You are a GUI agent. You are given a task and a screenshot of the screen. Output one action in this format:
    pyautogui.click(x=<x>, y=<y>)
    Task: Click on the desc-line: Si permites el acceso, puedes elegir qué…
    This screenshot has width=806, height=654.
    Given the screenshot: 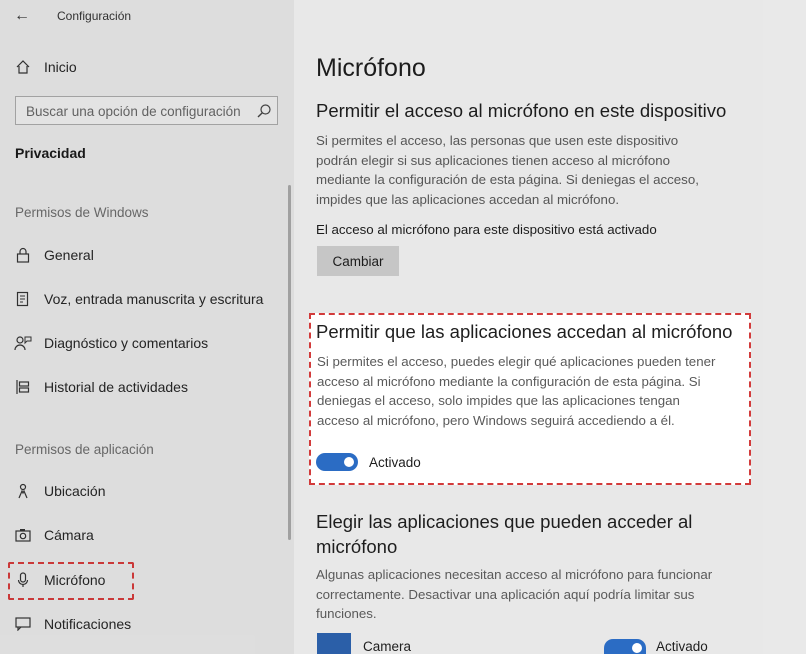 What is the action you would take?
    pyautogui.click(x=516, y=361)
    